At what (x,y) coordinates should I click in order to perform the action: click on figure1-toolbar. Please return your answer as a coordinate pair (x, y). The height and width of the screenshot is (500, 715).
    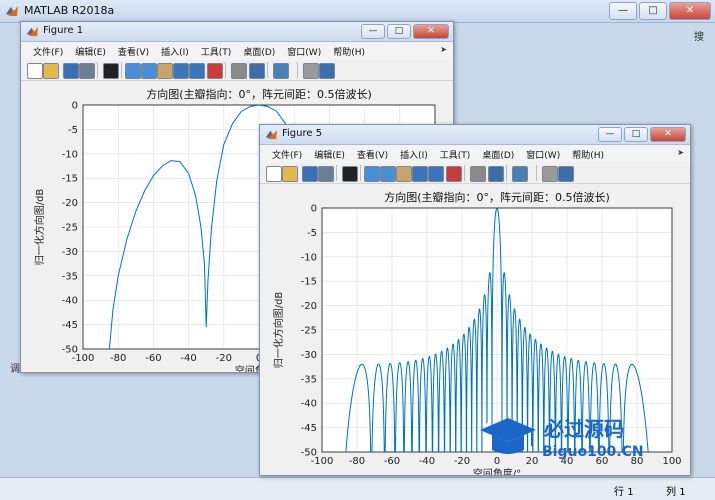
    Looking at the image, I should click on (237, 70).